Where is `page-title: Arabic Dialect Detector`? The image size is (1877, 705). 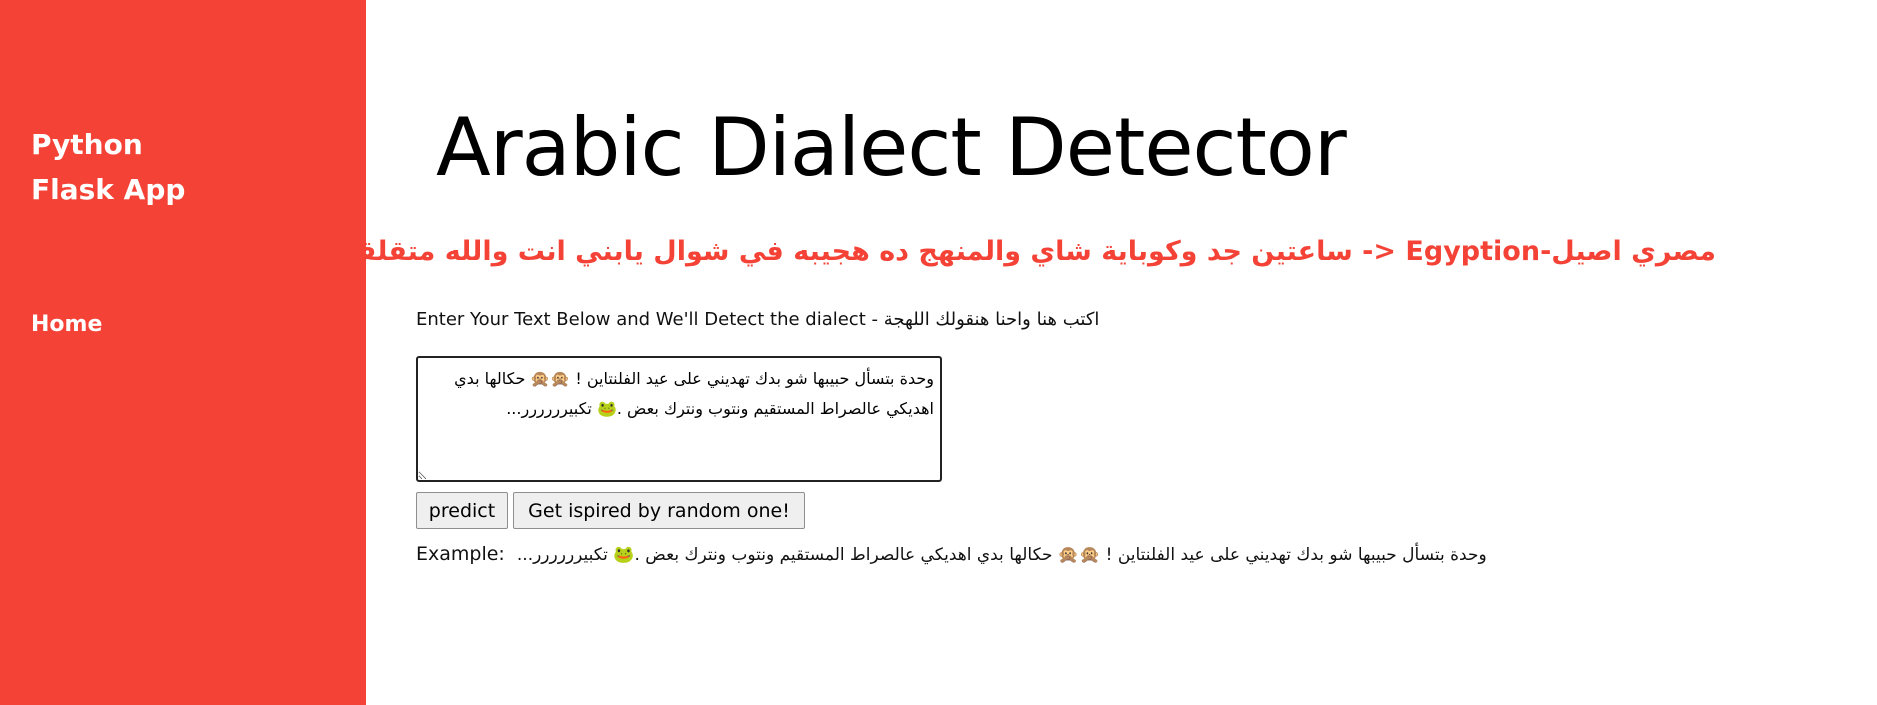
page-title: Arabic Dialect Detector is located at coordinates (891, 147).